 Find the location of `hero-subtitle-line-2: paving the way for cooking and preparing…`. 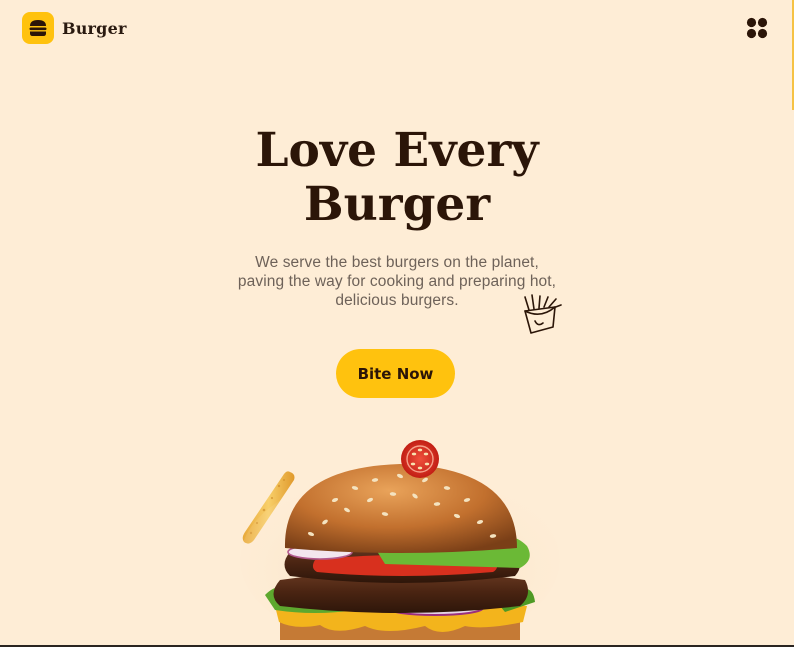

hero-subtitle-line-2: paving the way for cooking and preparing… is located at coordinates (397, 281).